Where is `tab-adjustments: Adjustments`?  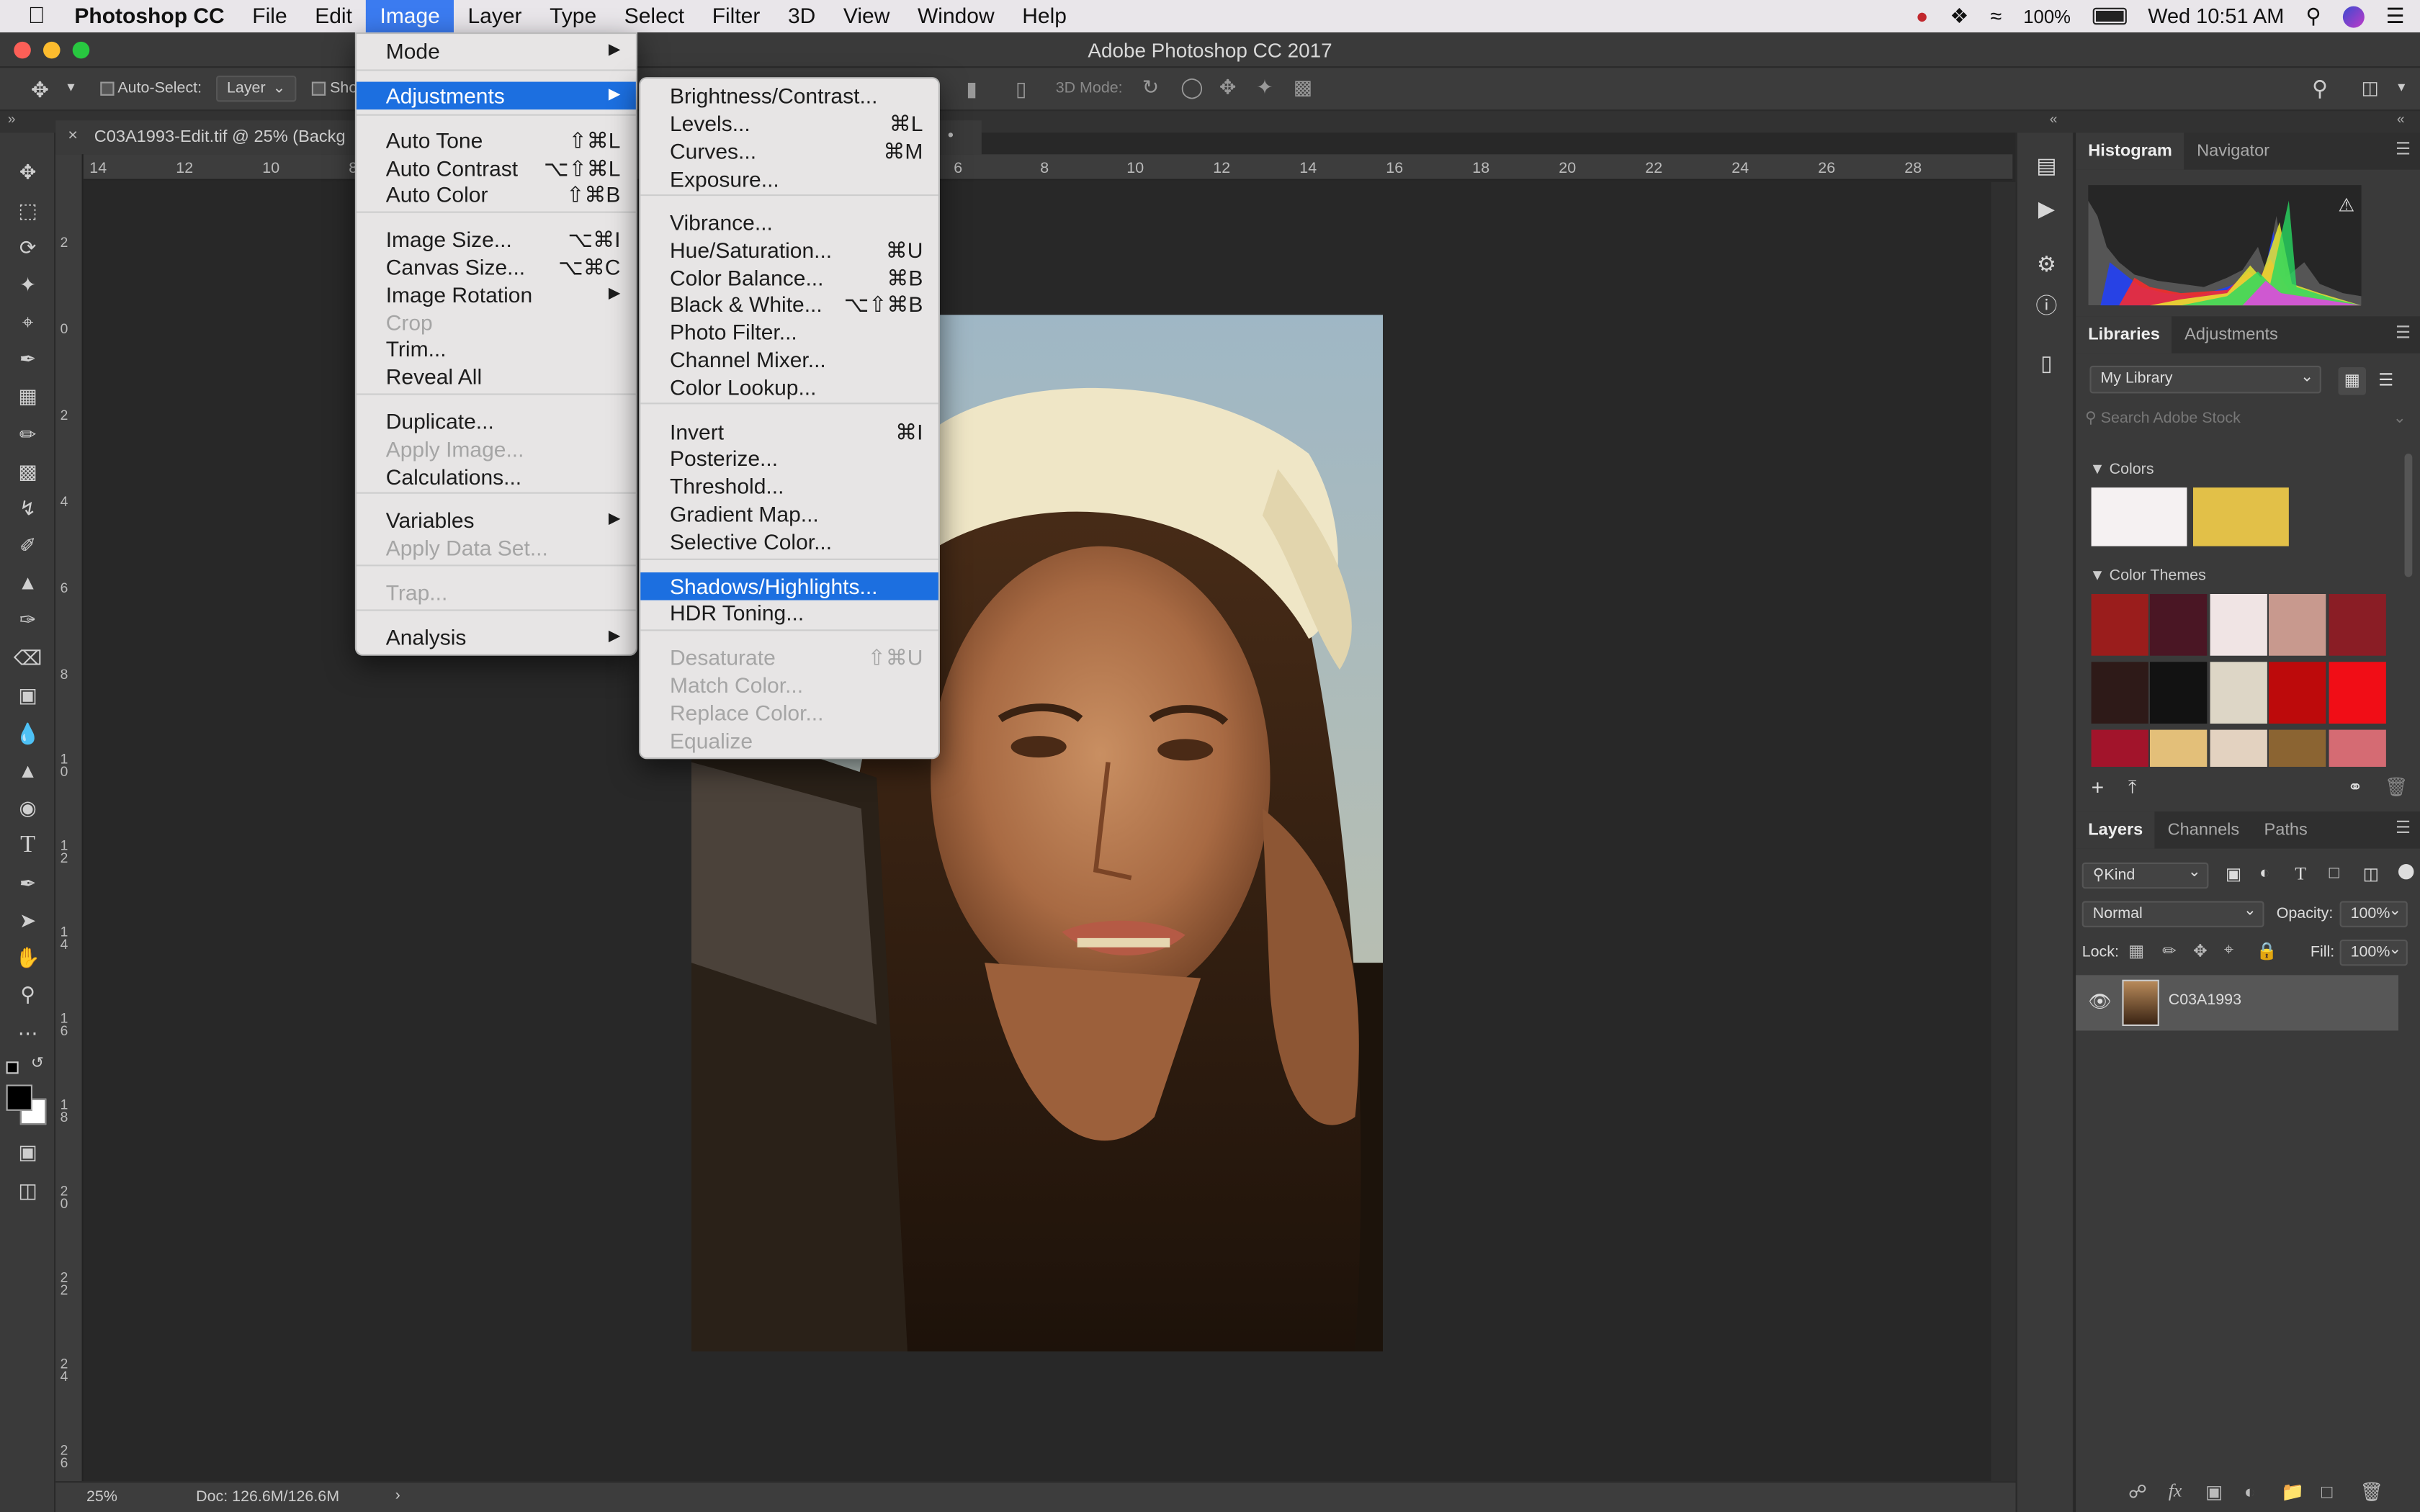 tab-adjustments: Adjustments is located at coordinates (2231, 334).